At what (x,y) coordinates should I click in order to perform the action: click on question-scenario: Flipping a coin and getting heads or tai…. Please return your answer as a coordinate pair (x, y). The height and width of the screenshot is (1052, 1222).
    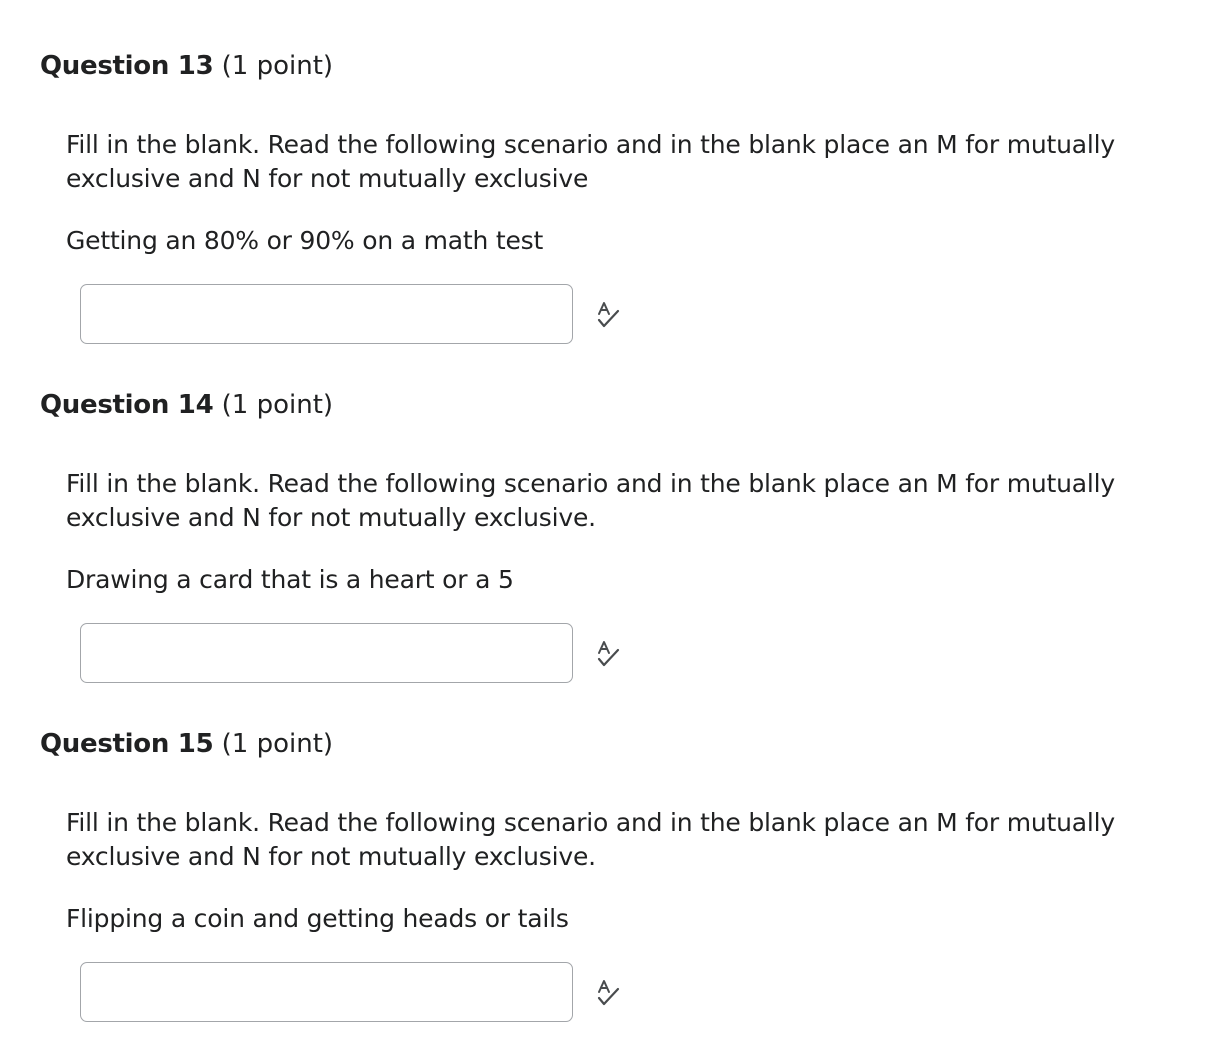
    Looking at the image, I should click on (317, 918).